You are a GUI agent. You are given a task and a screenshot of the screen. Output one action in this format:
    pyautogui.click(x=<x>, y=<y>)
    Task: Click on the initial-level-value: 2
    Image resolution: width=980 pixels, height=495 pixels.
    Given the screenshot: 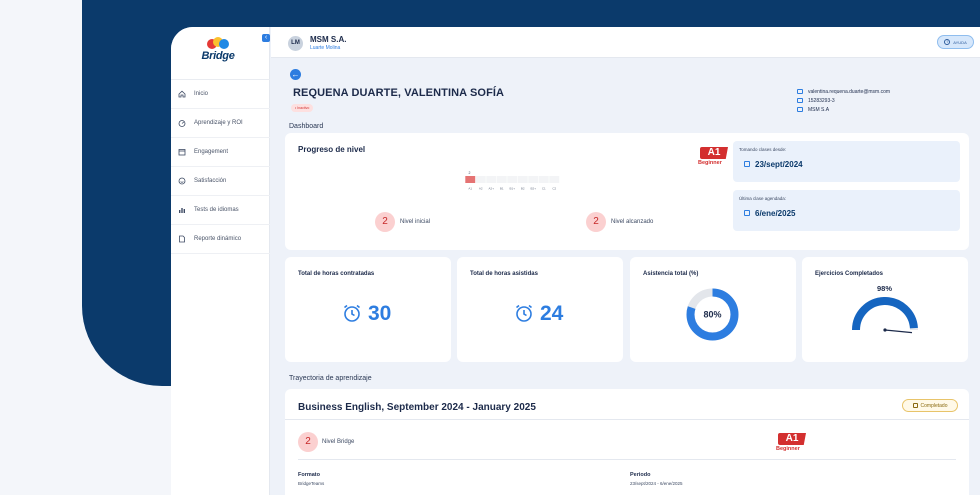 What is the action you would take?
    pyautogui.click(x=385, y=222)
    